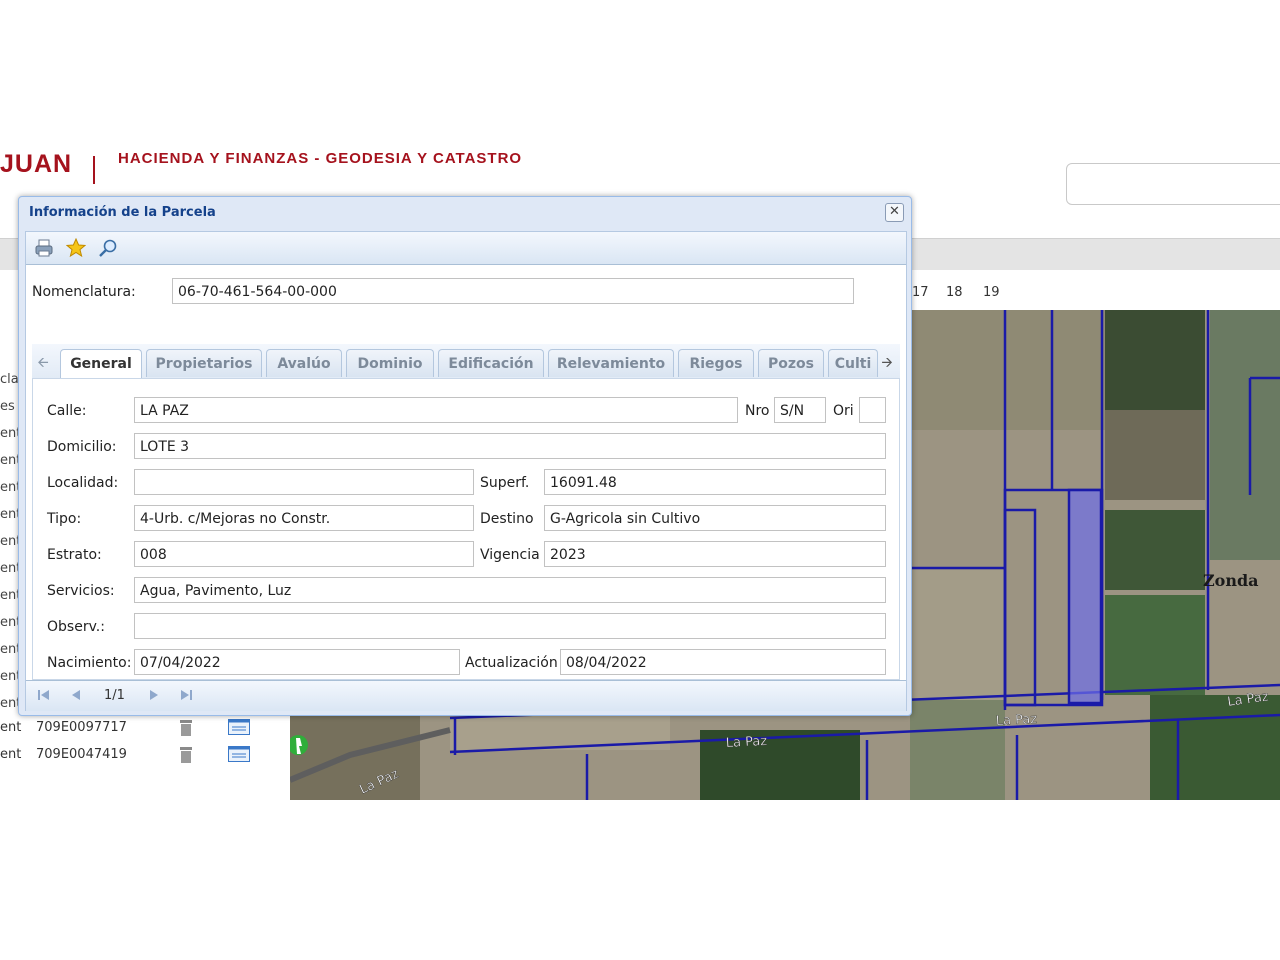 The width and height of the screenshot is (1280, 960). Describe the element at coordinates (757, 411) in the screenshot. I see `nro-label: Nro` at that location.